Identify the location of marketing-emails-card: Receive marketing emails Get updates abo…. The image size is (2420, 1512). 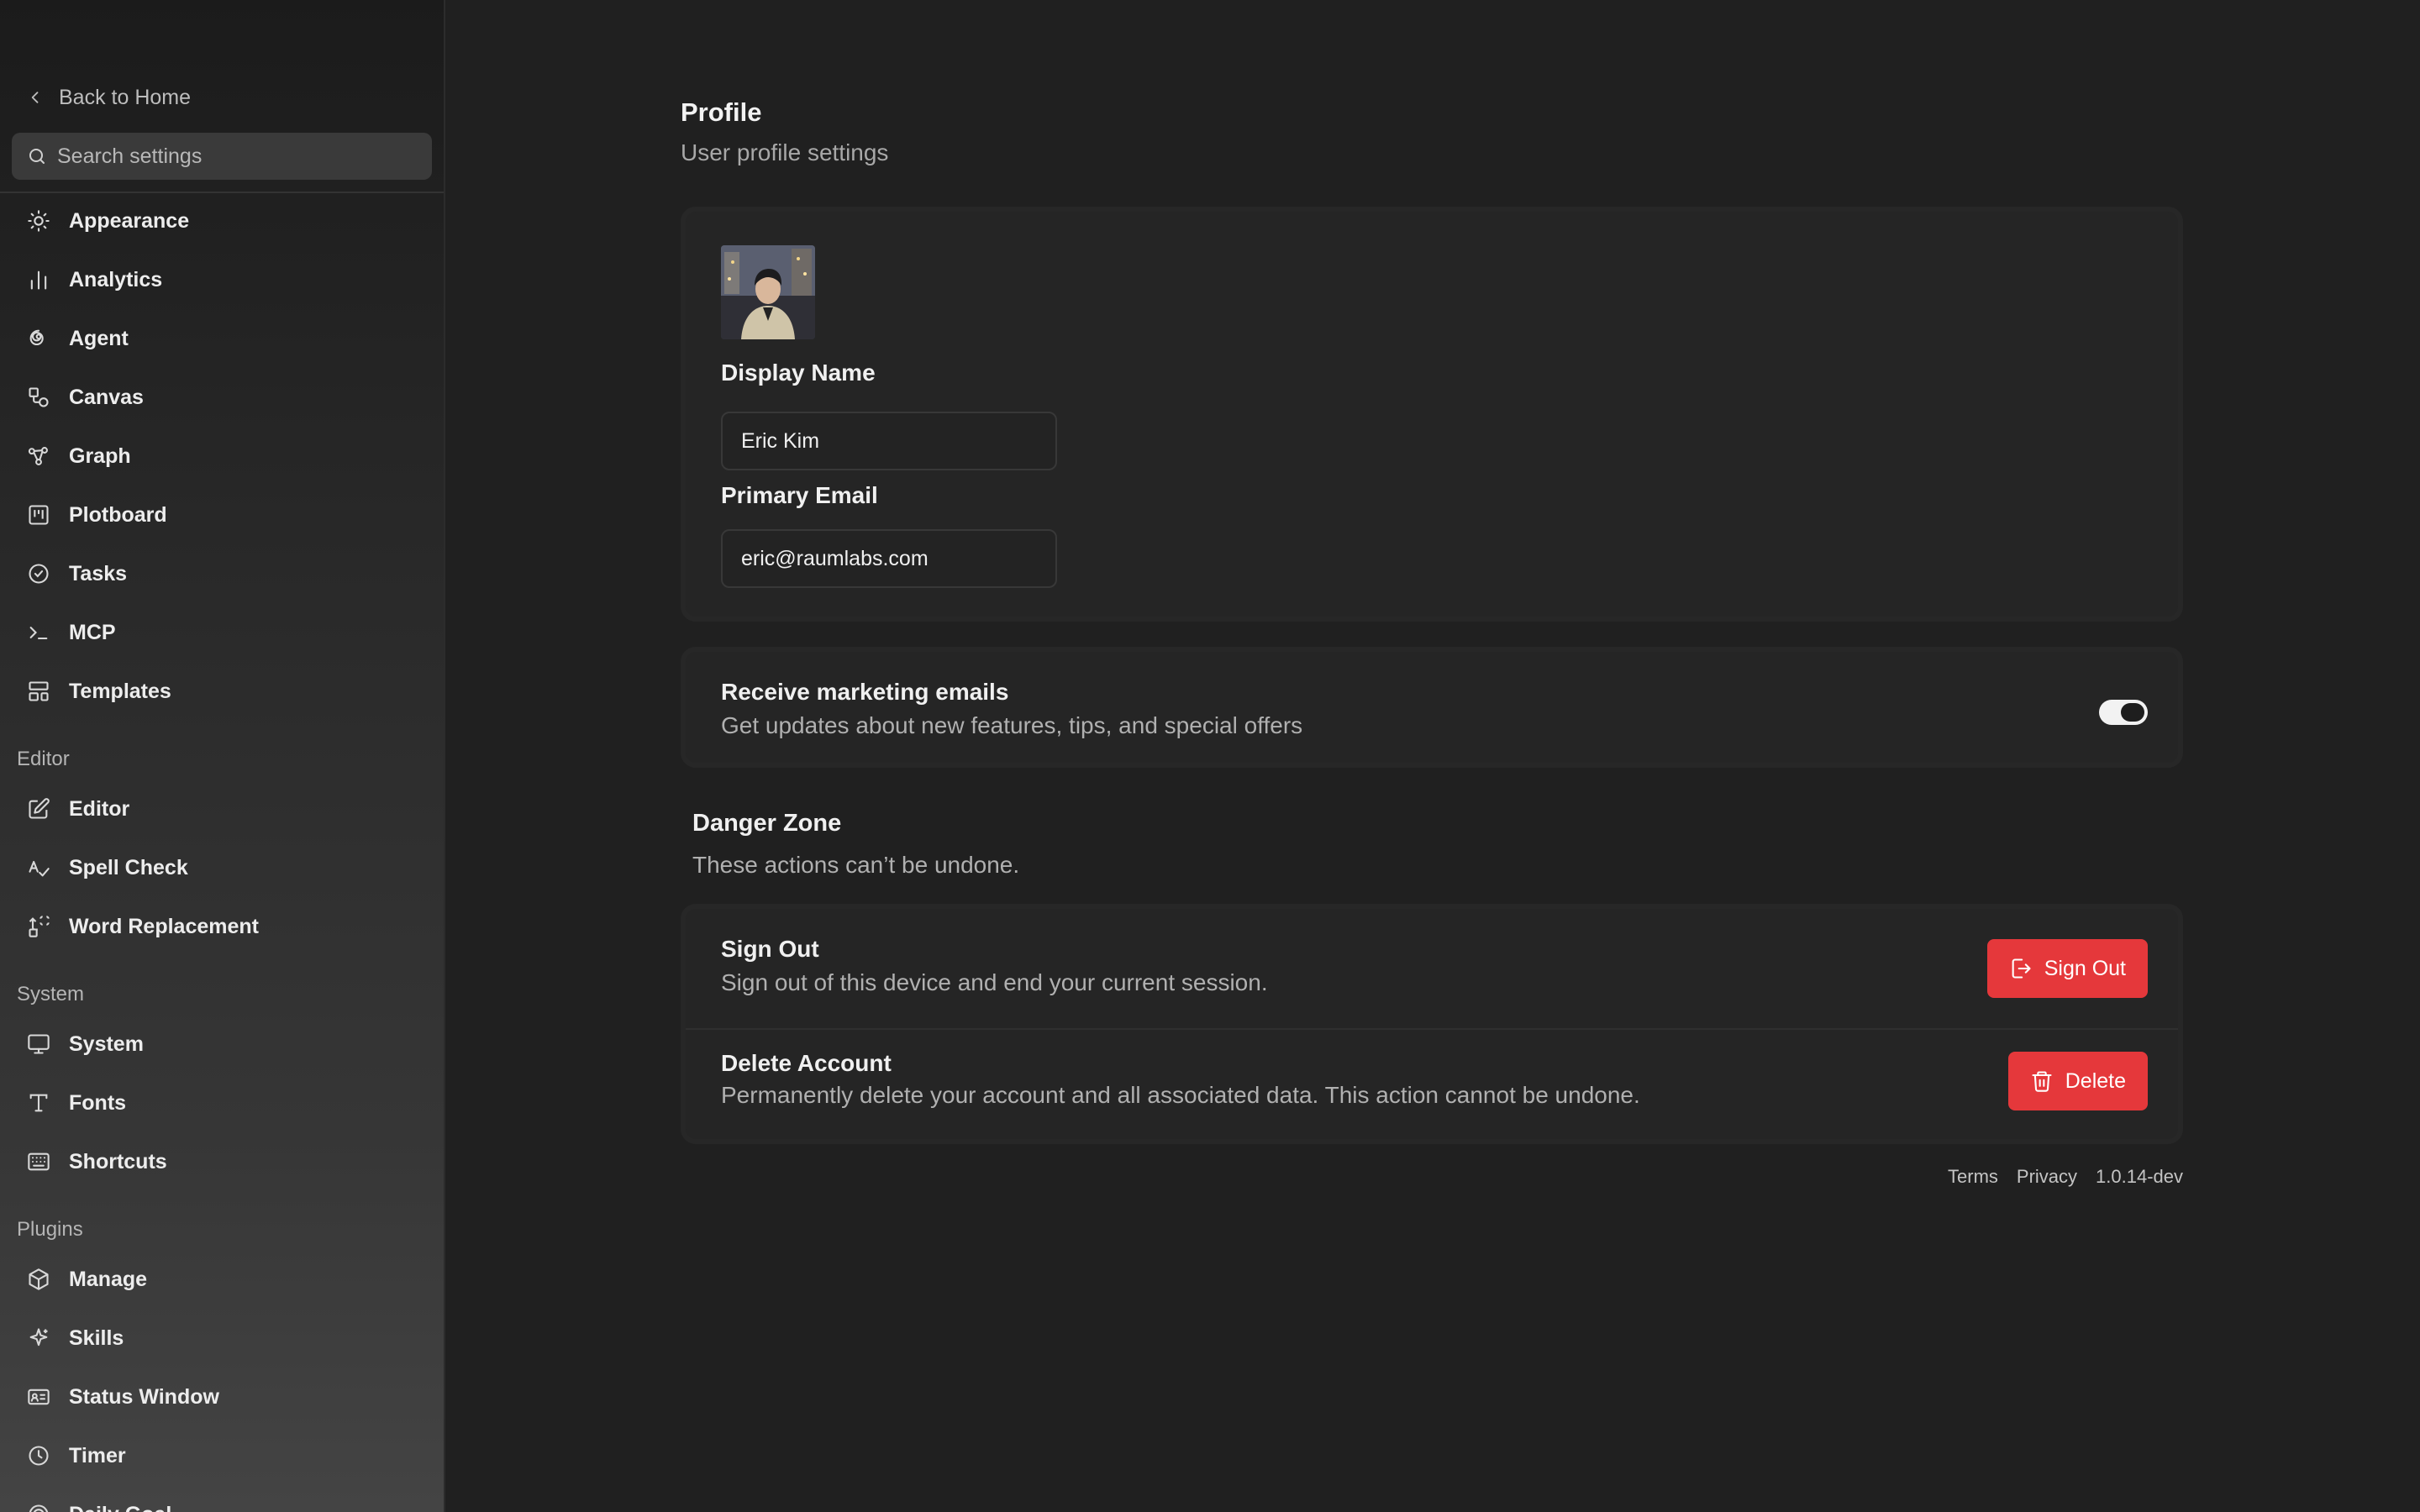
(1432, 707).